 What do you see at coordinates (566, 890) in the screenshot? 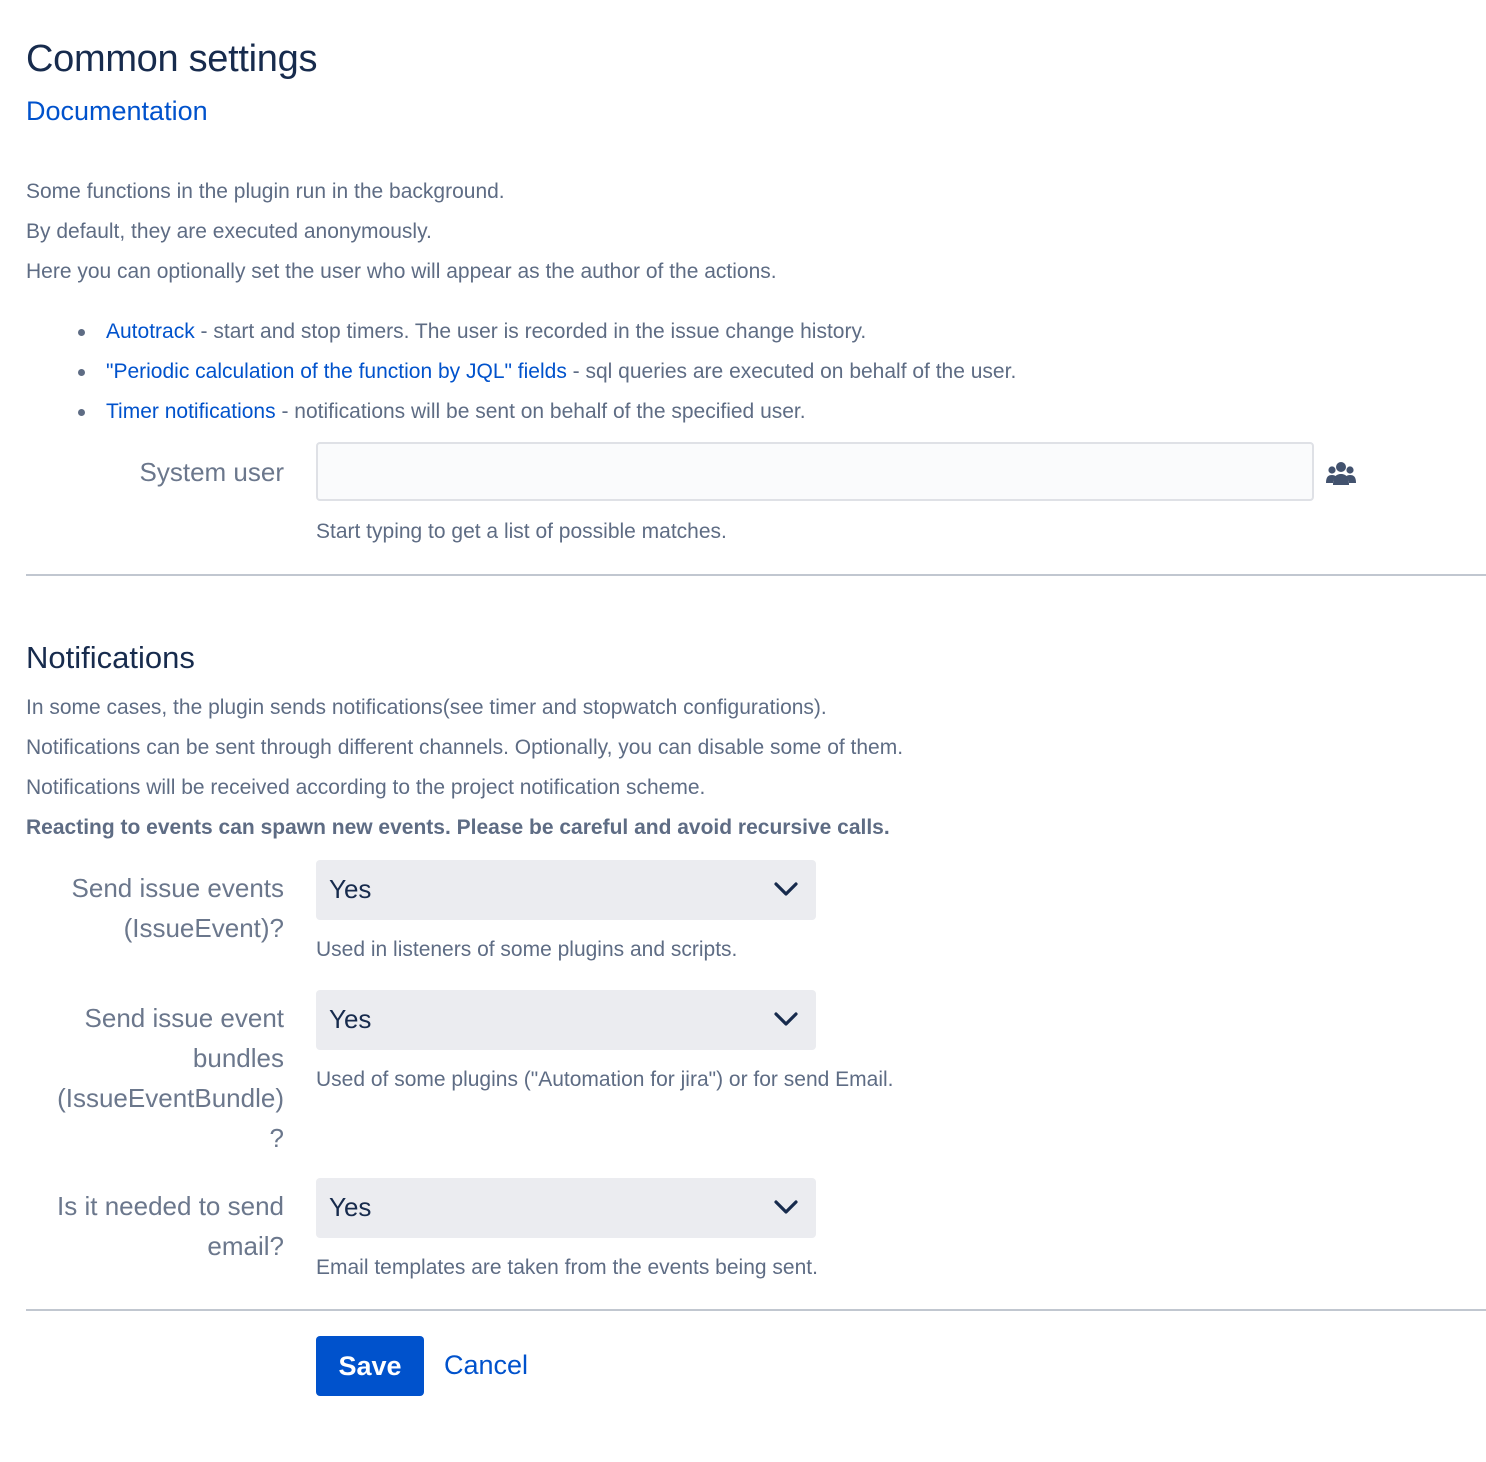
I see `send-issue-events-select: Yes` at bounding box center [566, 890].